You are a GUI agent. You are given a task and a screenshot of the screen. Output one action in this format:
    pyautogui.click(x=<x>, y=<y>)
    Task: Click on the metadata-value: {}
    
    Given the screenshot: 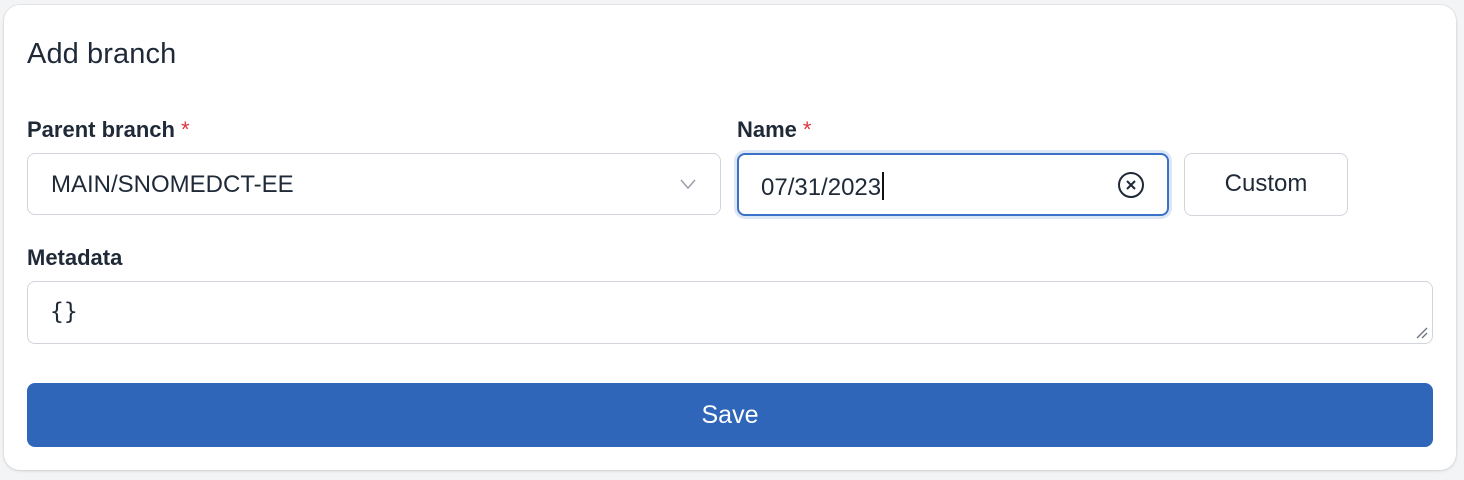 What is the action you would take?
    pyautogui.click(x=64, y=312)
    